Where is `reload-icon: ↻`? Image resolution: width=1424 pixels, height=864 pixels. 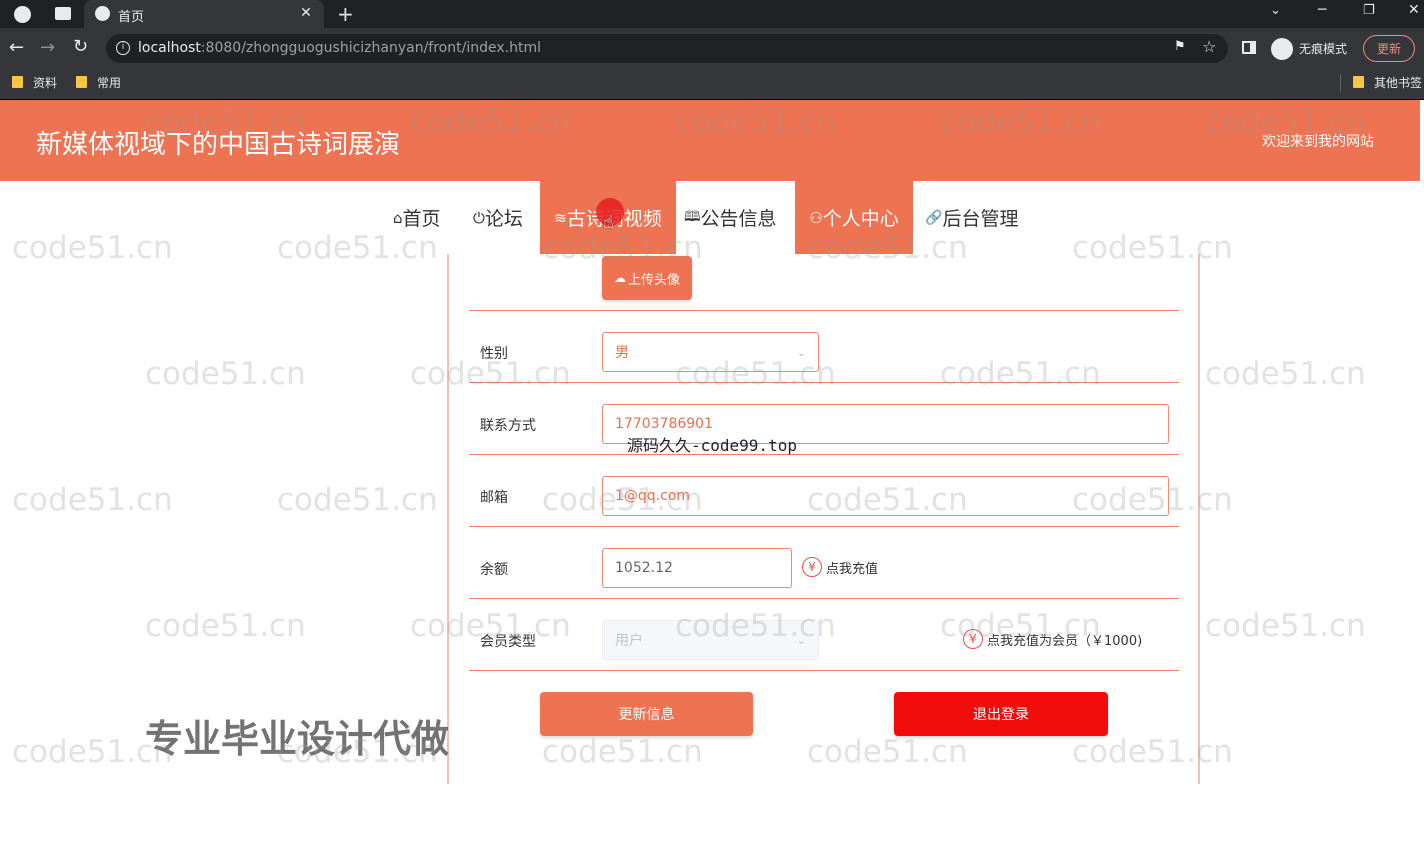
reload-icon: ↻ is located at coordinates (80, 46).